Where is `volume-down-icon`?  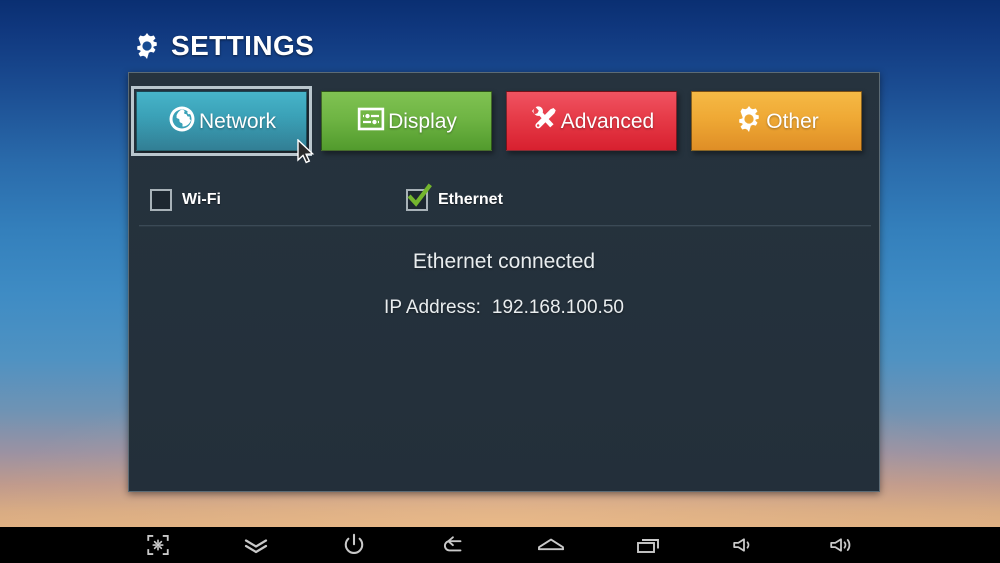
volume-down-icon is located at coordinates (741, 545).